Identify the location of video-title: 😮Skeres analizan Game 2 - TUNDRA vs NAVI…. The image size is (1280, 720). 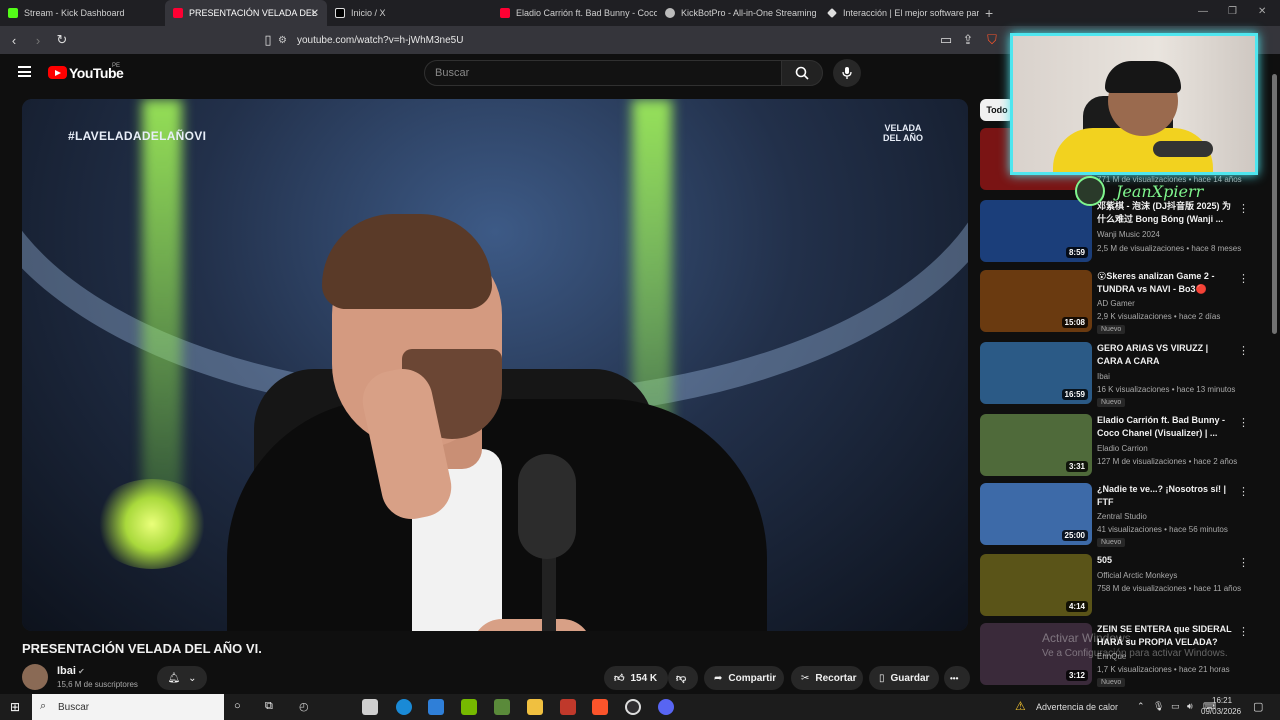
(1166, 283).